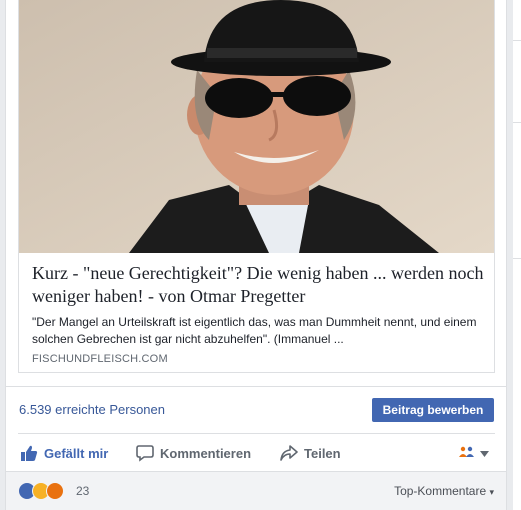 The width and height of the screenshot is (521, 510). I want to click on sort-label: Top-Kommentare, so click(440, 491).